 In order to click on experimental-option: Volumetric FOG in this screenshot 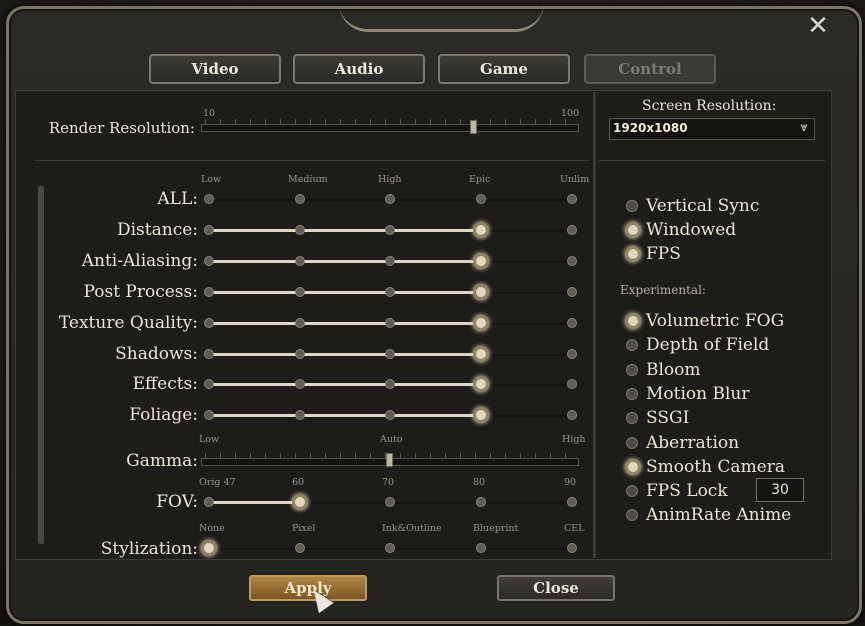, I will do `click(725, 322)`.